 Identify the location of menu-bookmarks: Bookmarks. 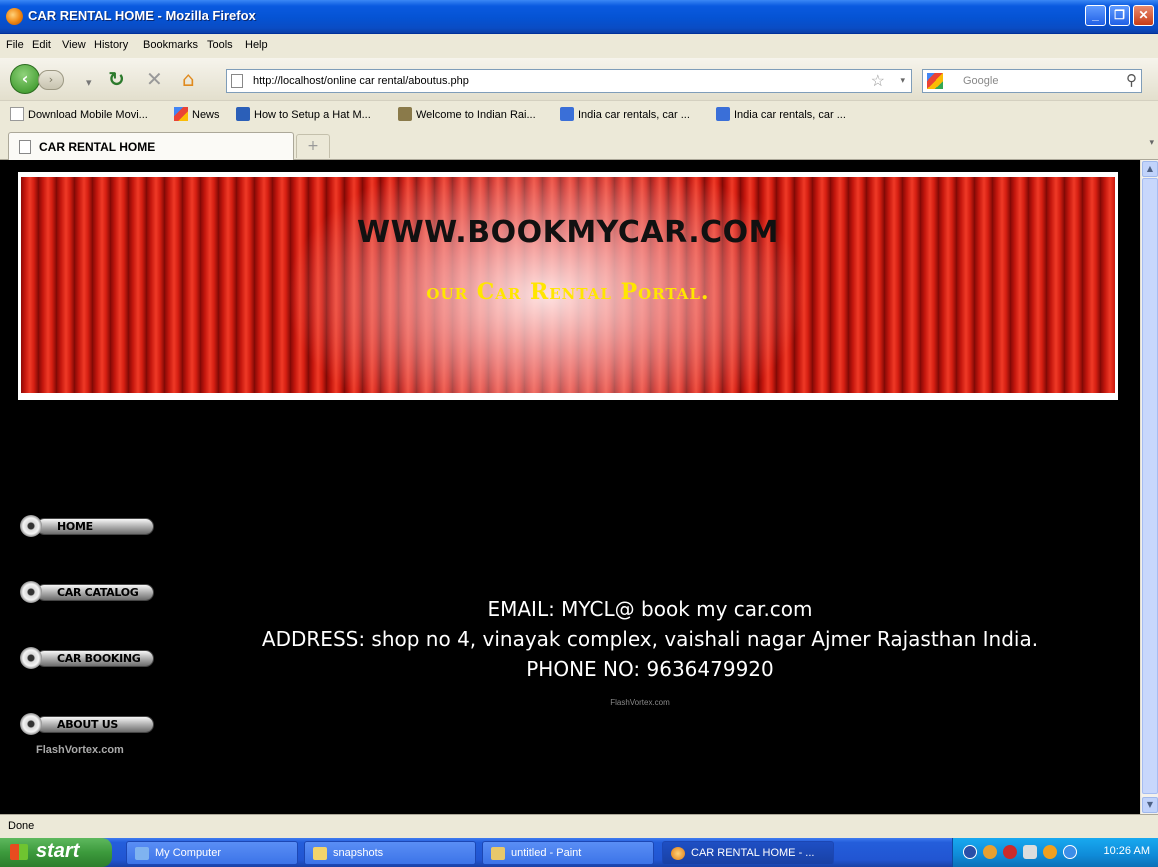
(170, 45).